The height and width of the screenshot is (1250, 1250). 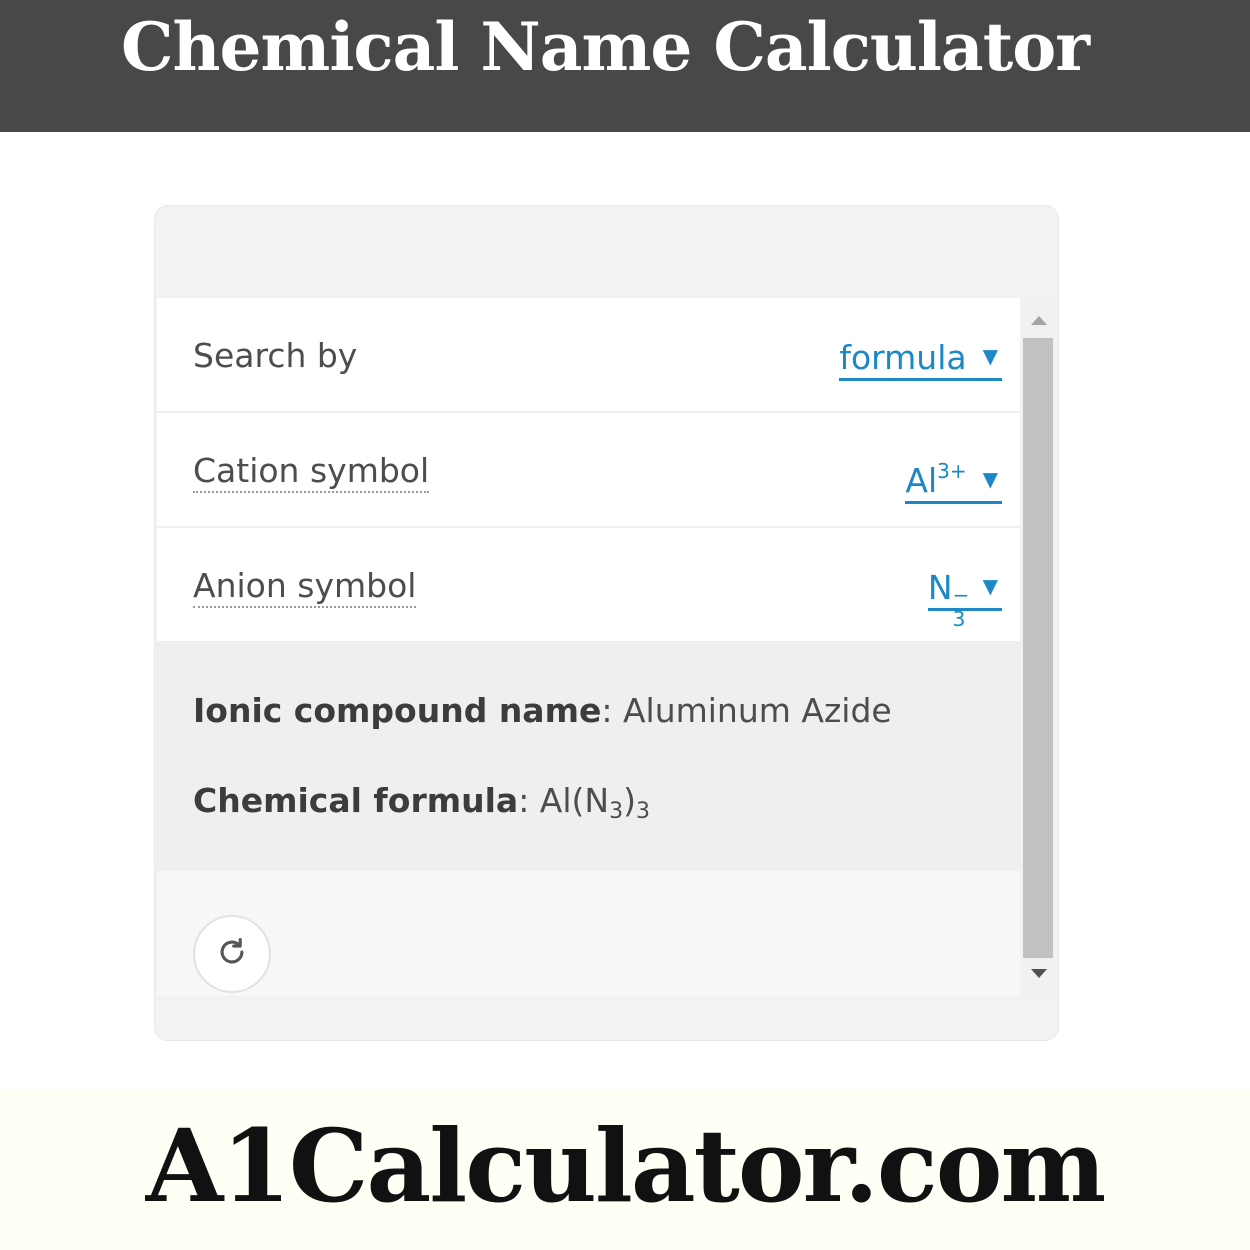 What do you see at coordinates (606, 252) in the screenshot?
I see `widget-top-area` at bounding box center [606, 252].